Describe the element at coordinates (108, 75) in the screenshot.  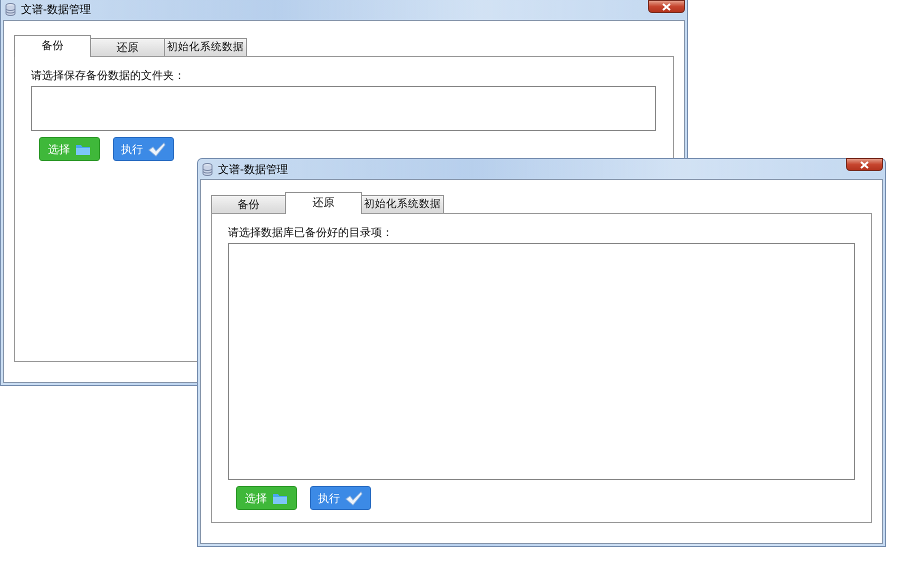
I see `prompt-label: 请选择保存备份数据的文件夹：` at that location.